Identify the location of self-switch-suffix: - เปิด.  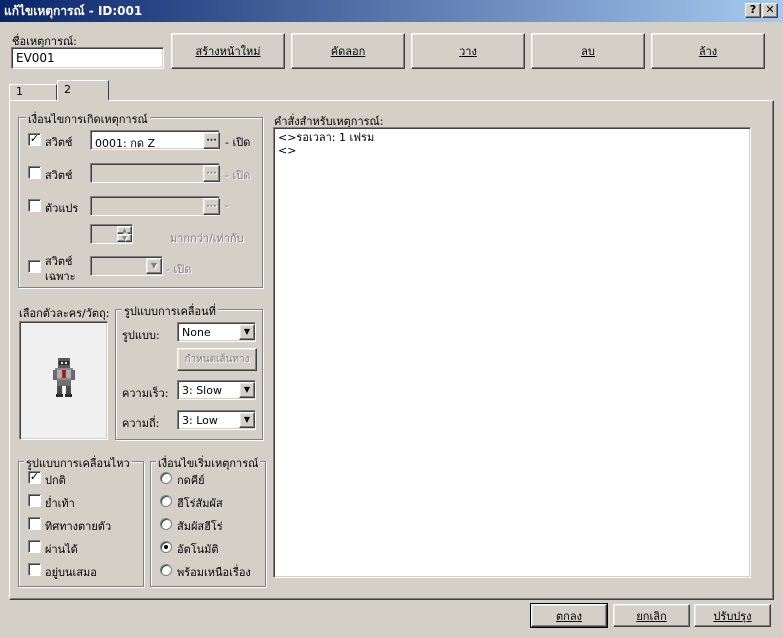
(179, 269).